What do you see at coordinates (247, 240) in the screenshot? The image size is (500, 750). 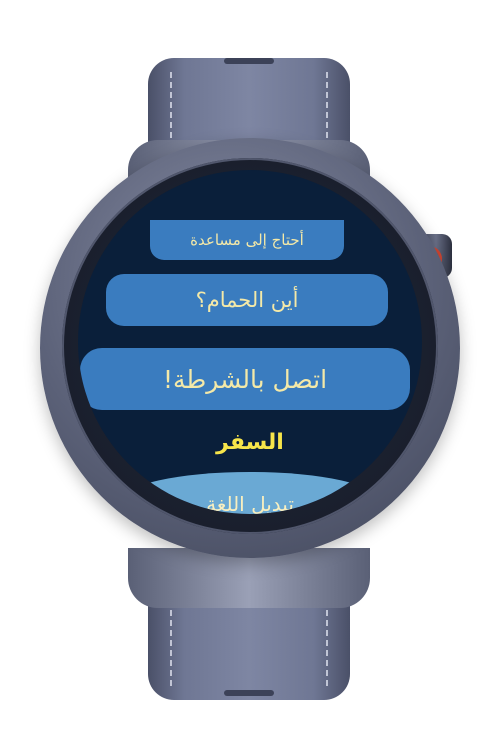 I see `need-help-button: أحتاج إلى مساعدة` at bounding box center [247, 240].